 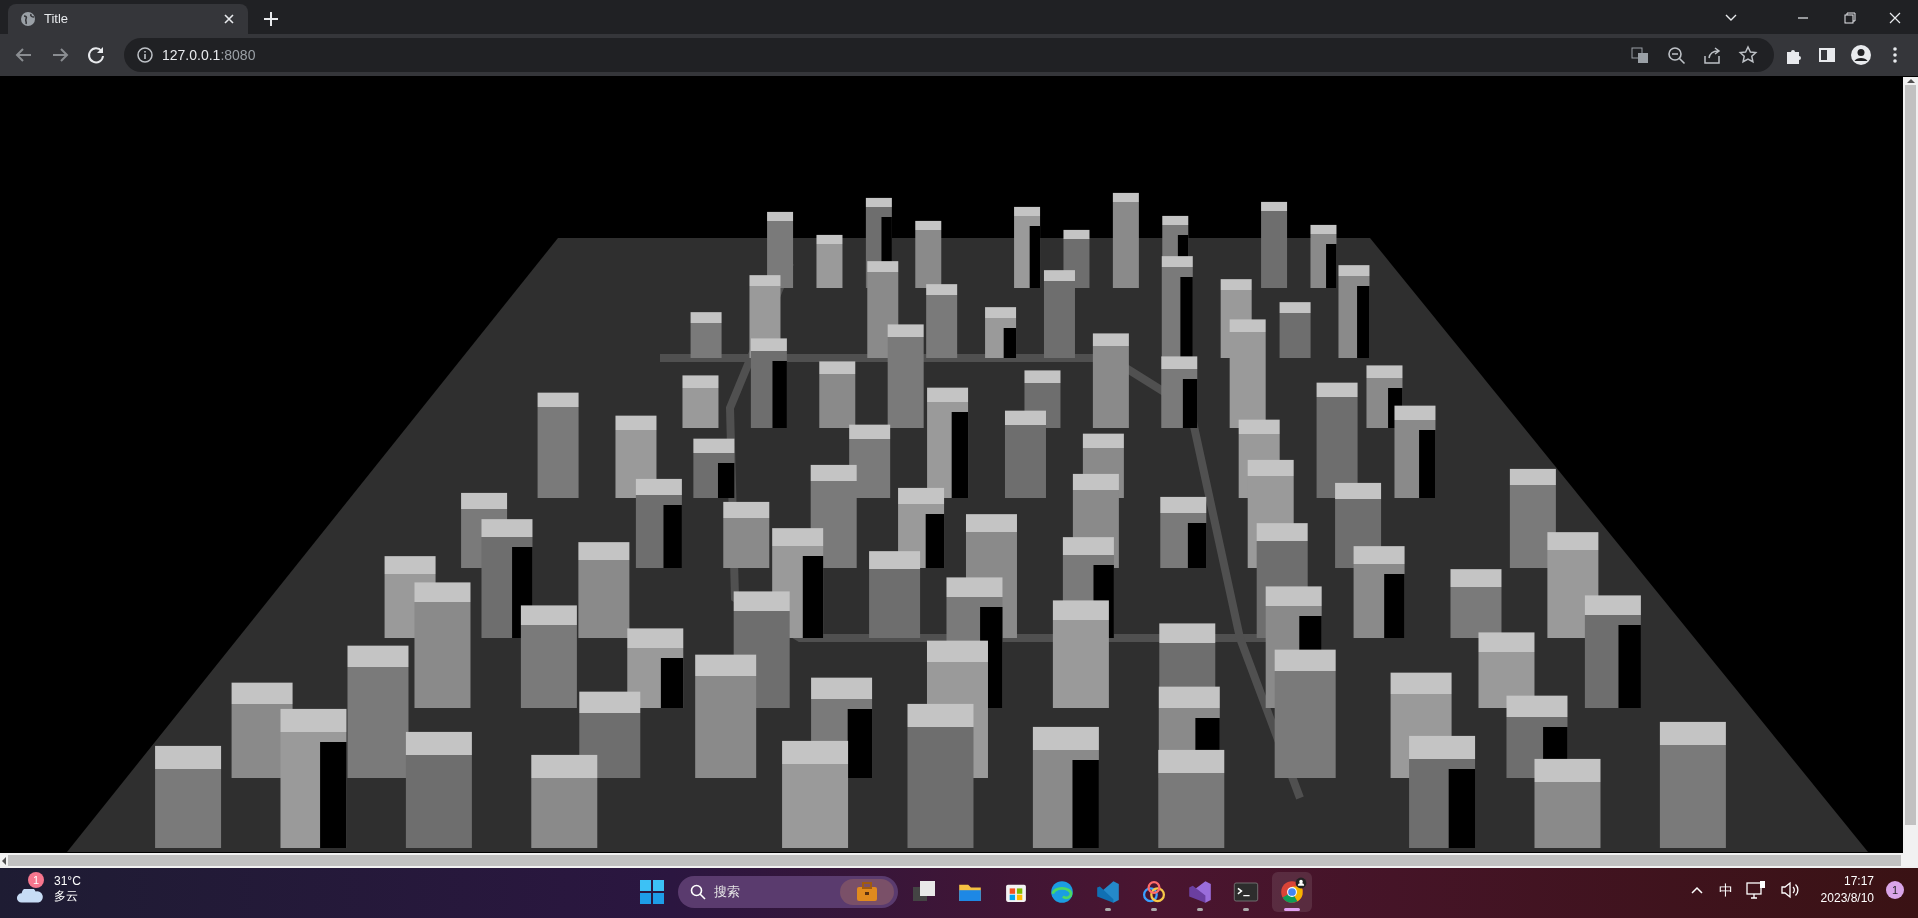 I want to click on profile-icon, so click(x=1861, y=55).